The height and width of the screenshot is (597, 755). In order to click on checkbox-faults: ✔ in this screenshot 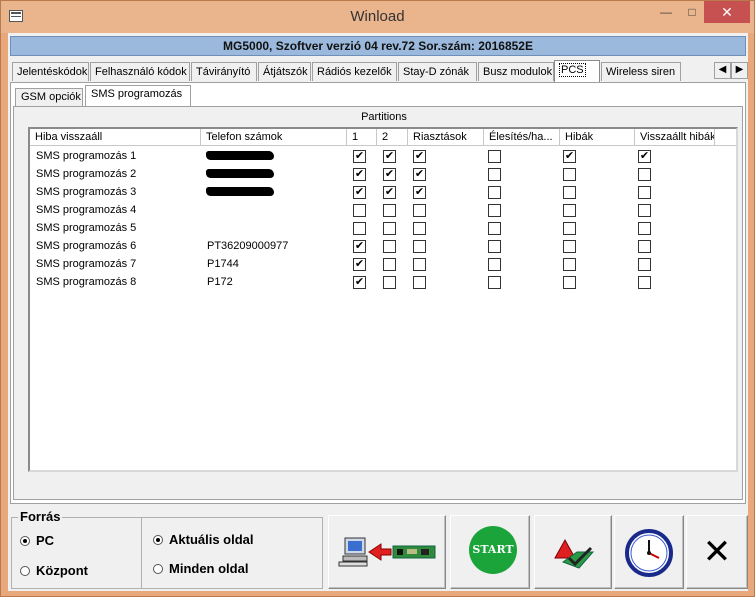, I will do `click(569, 156)`.